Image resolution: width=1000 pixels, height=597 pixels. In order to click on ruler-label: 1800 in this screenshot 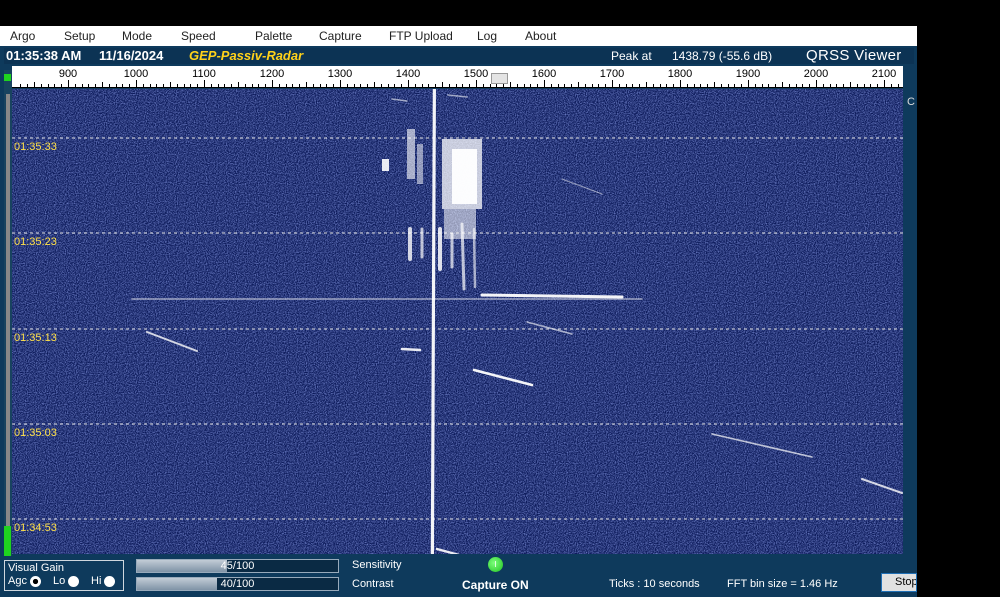, I will do `click(680, 74)`.